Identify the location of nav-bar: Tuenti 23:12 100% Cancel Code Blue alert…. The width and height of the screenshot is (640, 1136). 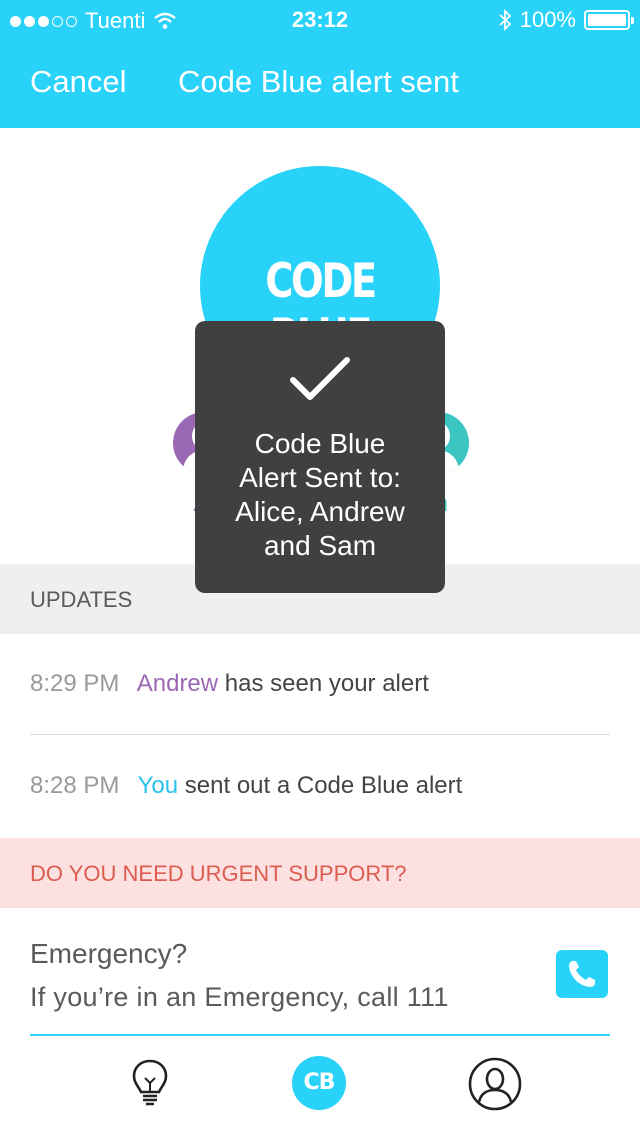
(320, 64).